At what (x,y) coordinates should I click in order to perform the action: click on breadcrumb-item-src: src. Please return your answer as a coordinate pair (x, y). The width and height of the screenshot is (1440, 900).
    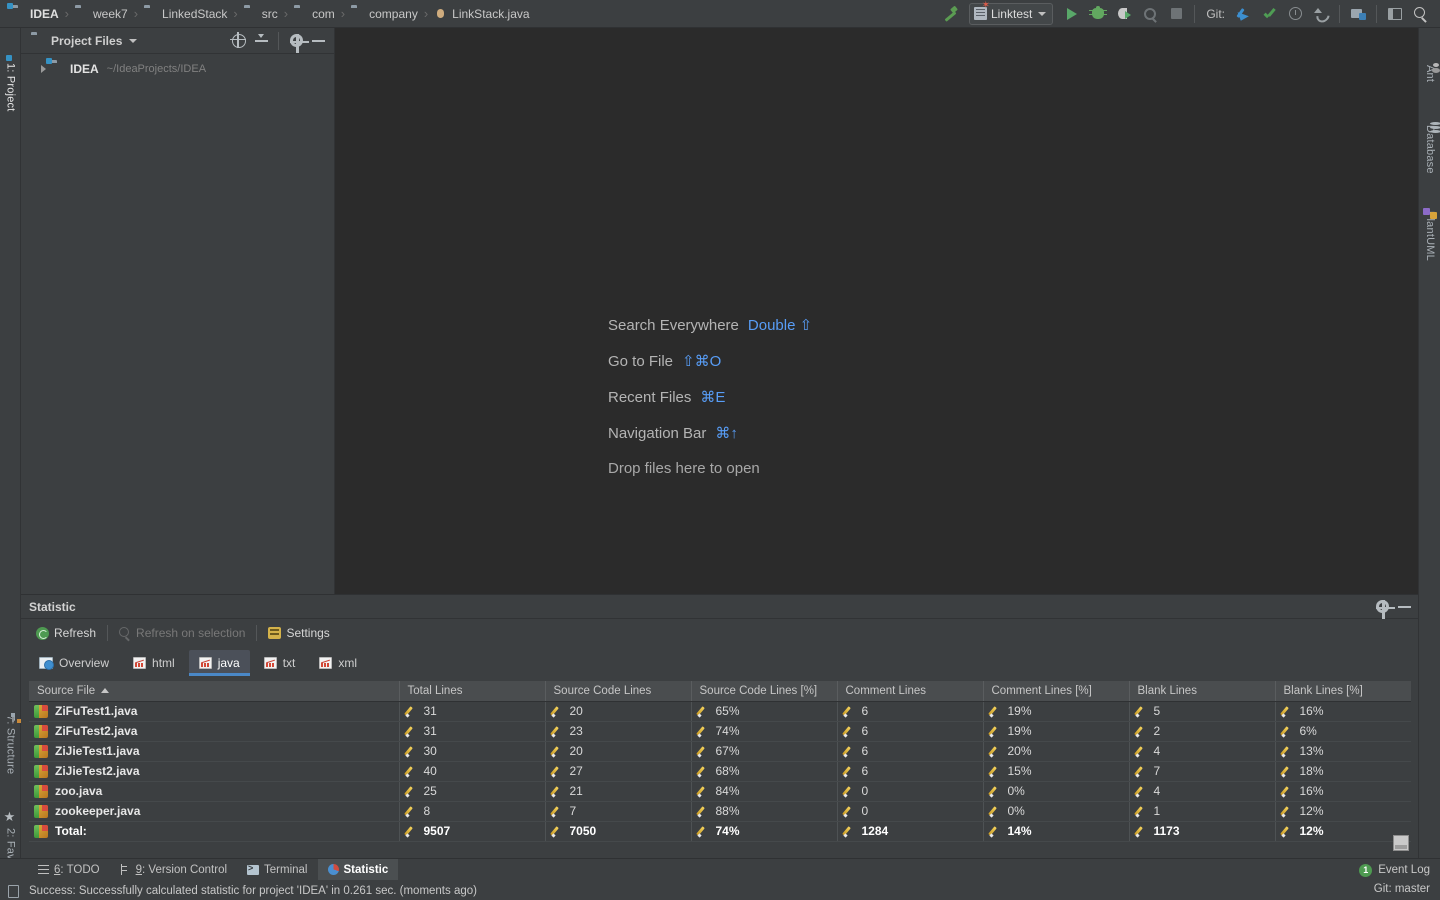
    Looking at the image, I should click on (261, 14).